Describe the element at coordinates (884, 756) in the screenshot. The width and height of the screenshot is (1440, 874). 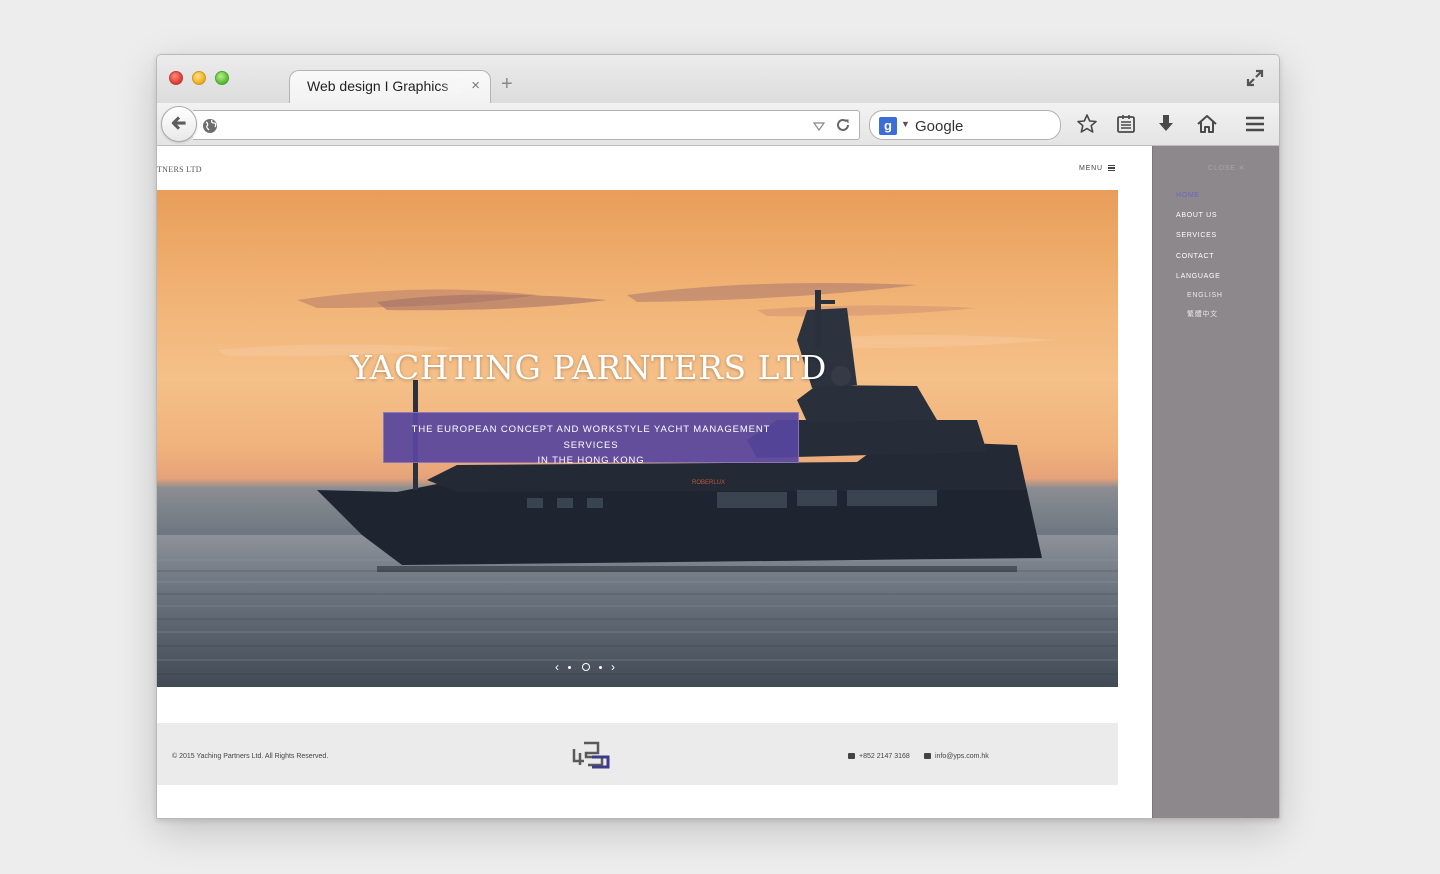
I see `phone-text: +852 2147 3168` at that location.